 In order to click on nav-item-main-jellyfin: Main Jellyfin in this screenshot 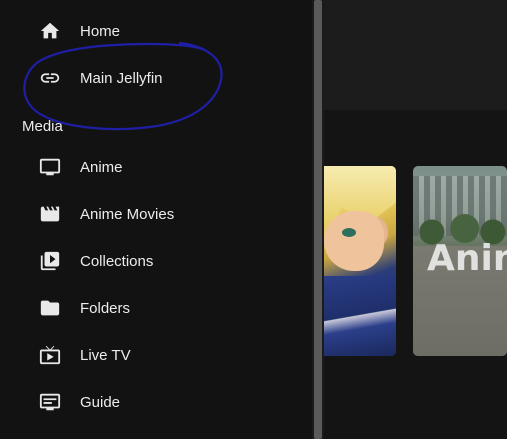, I will do `click(156, 78)`.